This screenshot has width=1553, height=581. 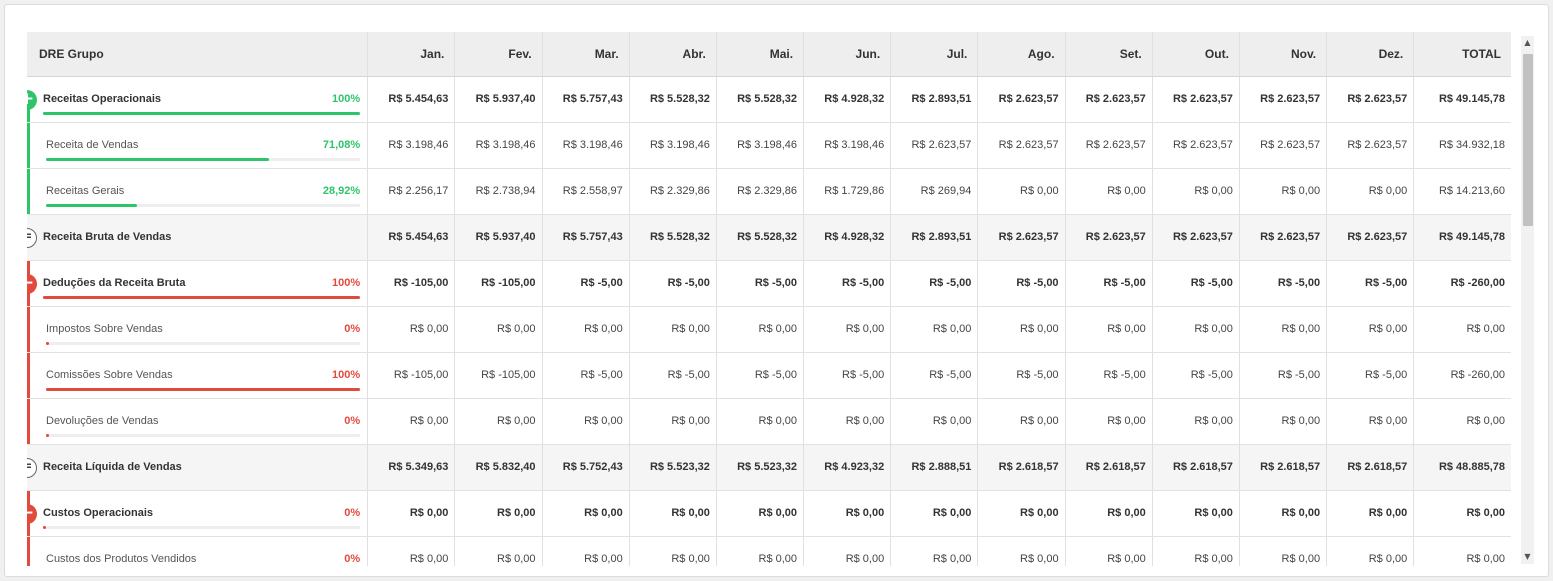 I want to click on row-label-cell: Custos dos Produtos Vendidos 0%, so click(x=197, y=551).